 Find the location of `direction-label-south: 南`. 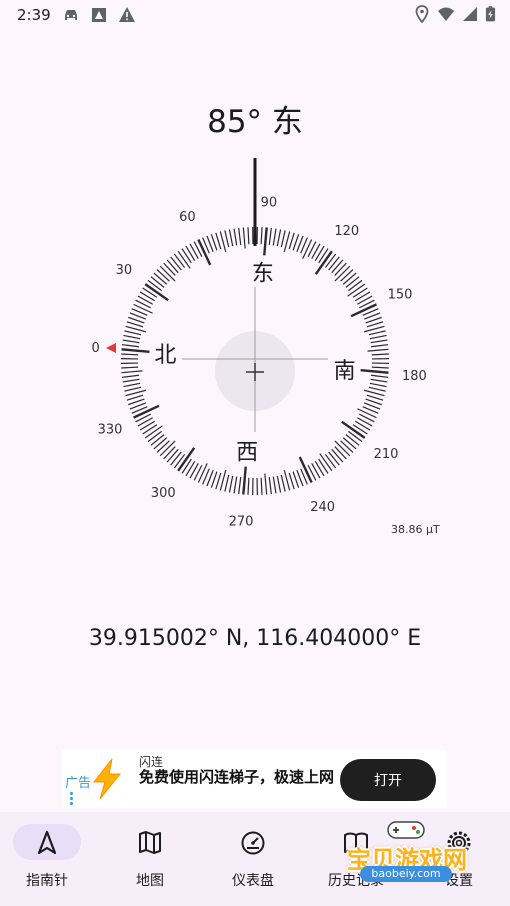

direction-label-south: 南 is located at coordinates (345, 371).